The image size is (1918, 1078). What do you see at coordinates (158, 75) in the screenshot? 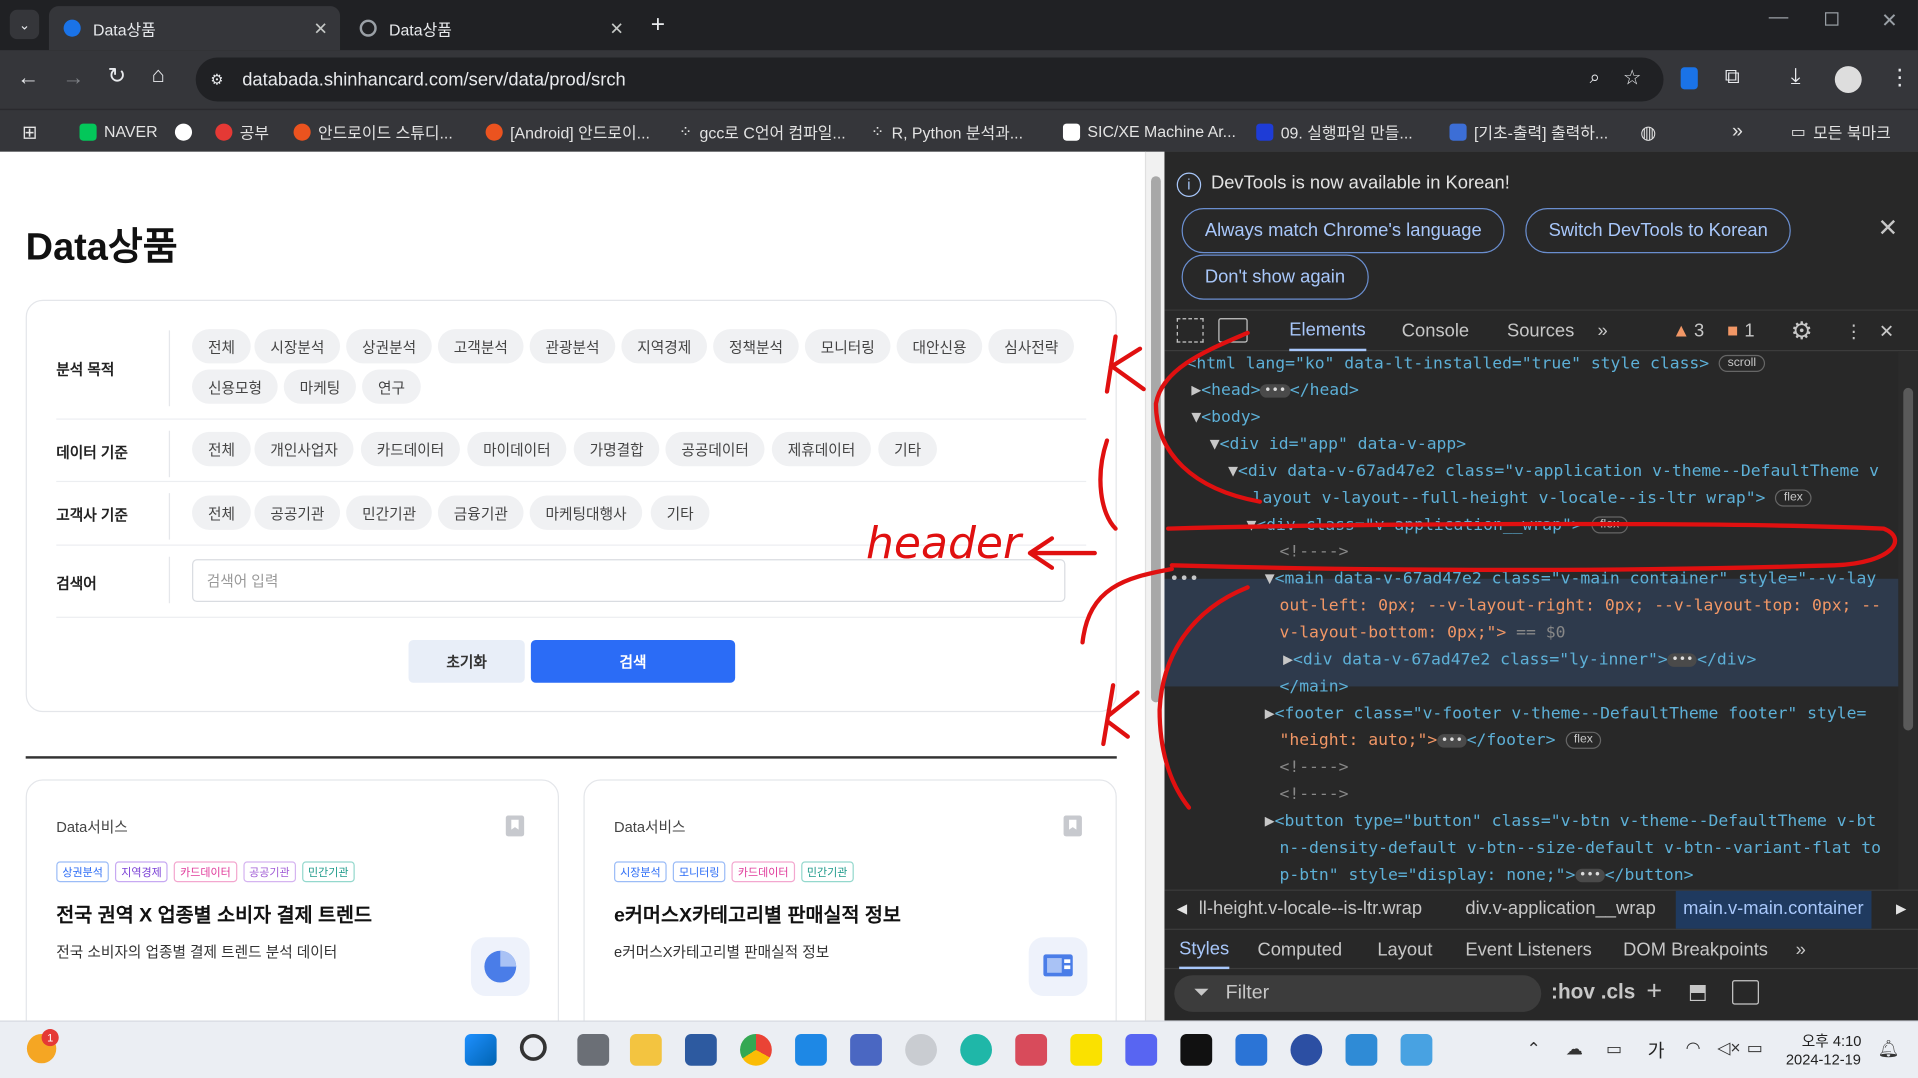
I see `home-icon: ⌂` at bounding box center [158, 75].